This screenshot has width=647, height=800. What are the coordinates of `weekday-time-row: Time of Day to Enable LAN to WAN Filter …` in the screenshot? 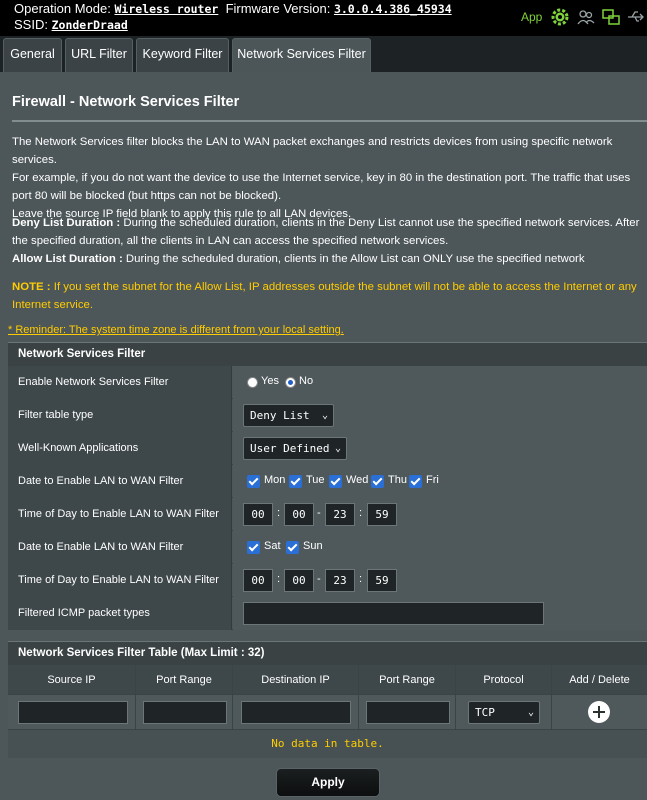 It's located at (327, 514).